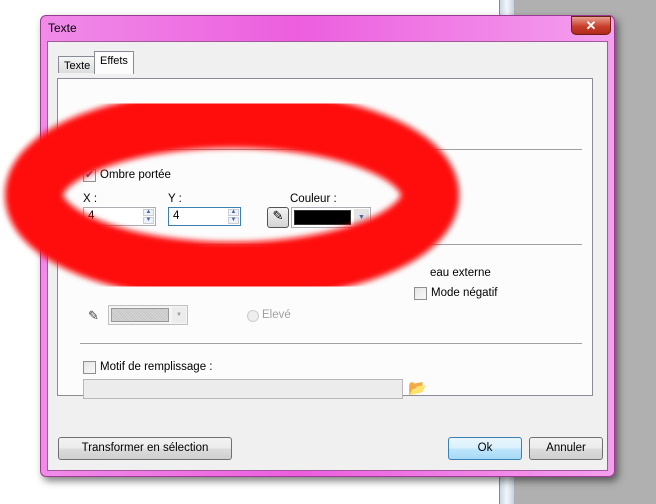  Describe the element at coordinates (145, 448) in the screenshot. I see `transform-selection-button: Transformer en sélection` at that location.